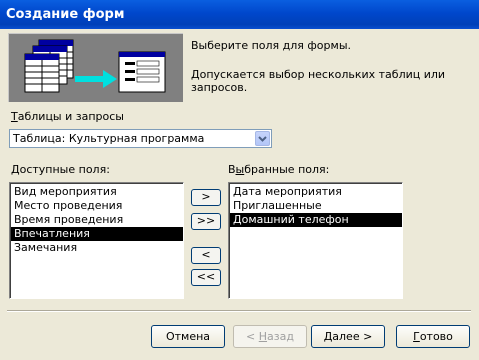  What do you see at coordinates (239, 311) in the screenshot?
I see `separator` at bounding box center [239, 311].